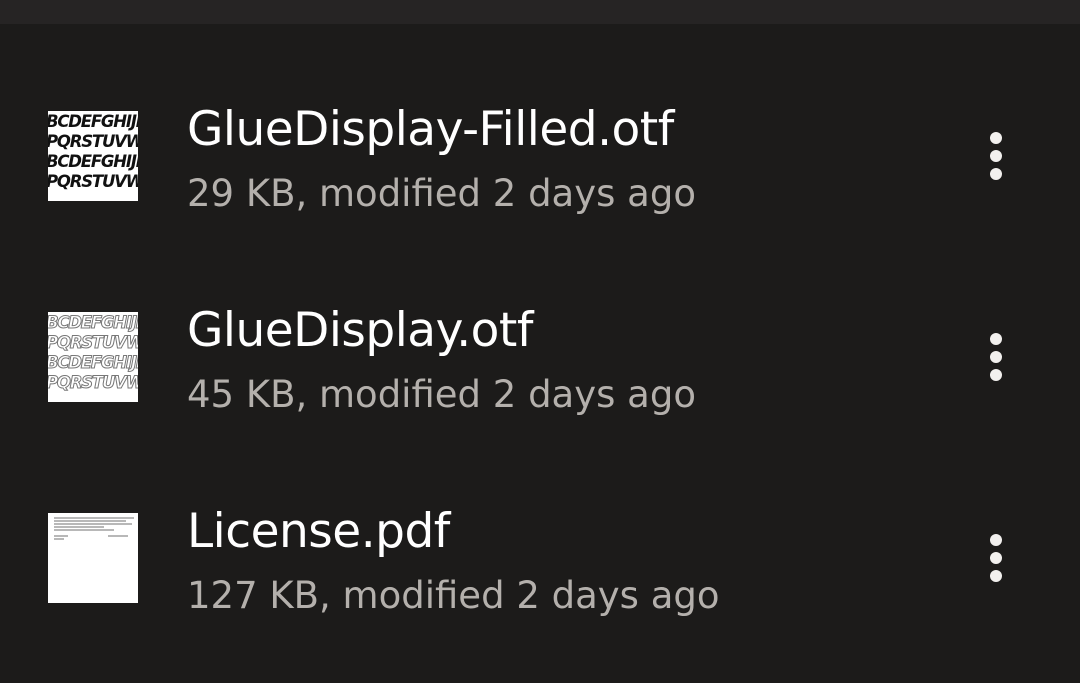 Image resolution: width=1080 pixels, height=683 pixels. What do you see at coordinates (430, 129) in the screenshot?
I see `file-name: GlueDisplay-Filled.otf` at bounding box center [430, 129].